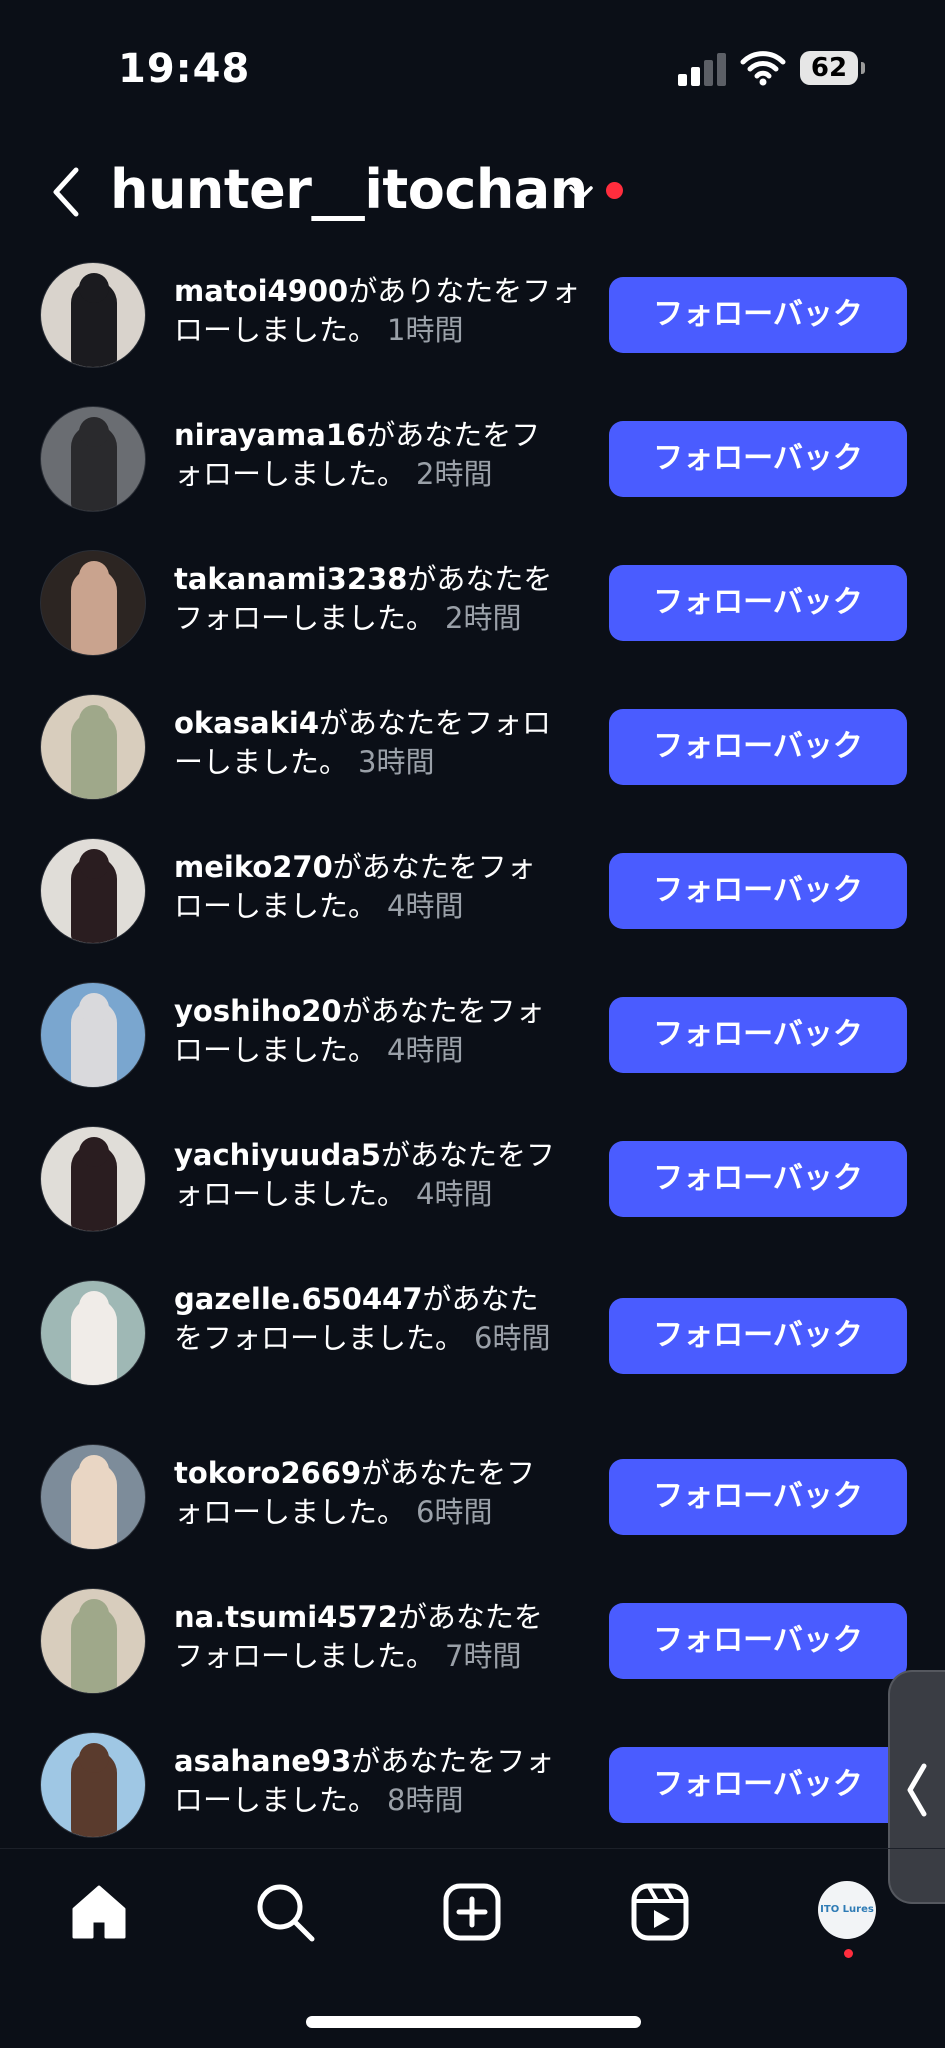 The height and width of the screenshot is (2048, 945). I want to click on notification-text: matoi4900がありなたをフォローしました。 1時間, so click(379, 311).